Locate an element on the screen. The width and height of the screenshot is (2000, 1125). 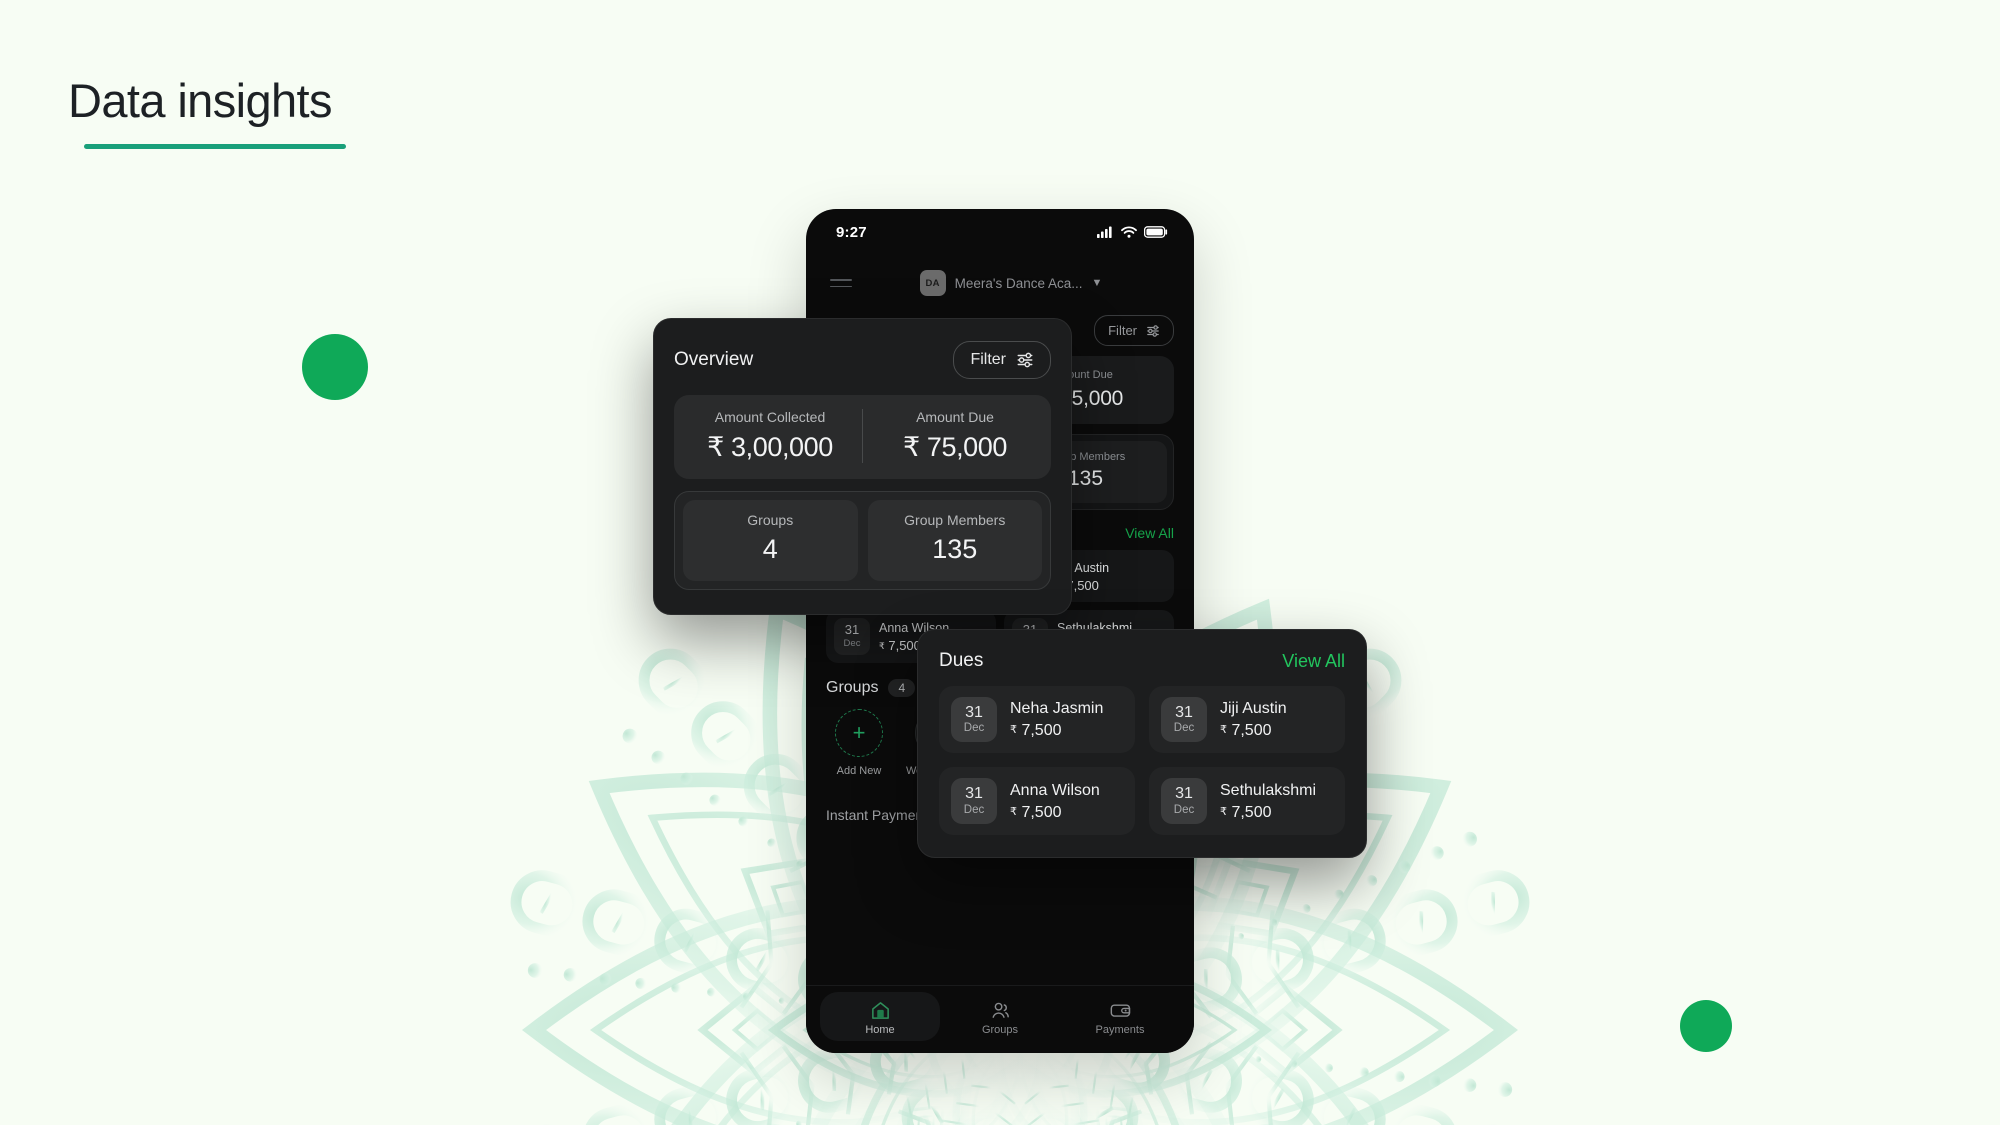
overview-stat-label: Amount Collected is located at coordinates (770, 417).